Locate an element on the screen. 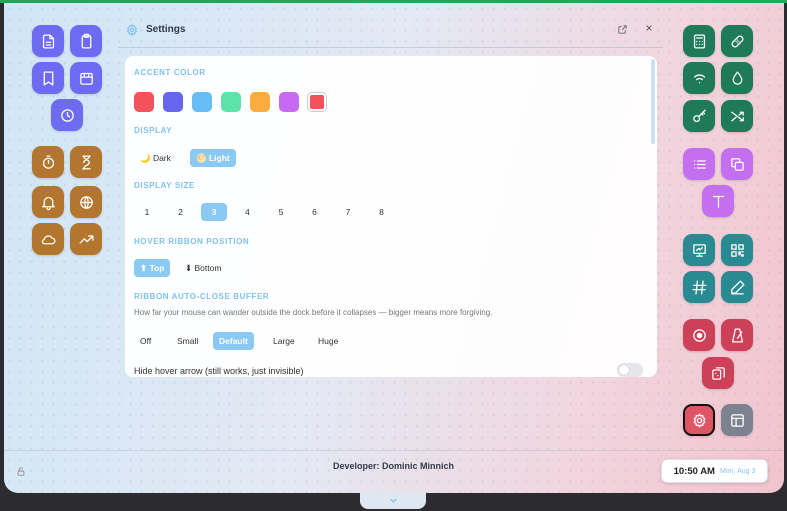 Image resolution: width=787 pixels, height=511 pixels. ribbon-top-option: ⬆ Top is located at coordinates (152, 268).